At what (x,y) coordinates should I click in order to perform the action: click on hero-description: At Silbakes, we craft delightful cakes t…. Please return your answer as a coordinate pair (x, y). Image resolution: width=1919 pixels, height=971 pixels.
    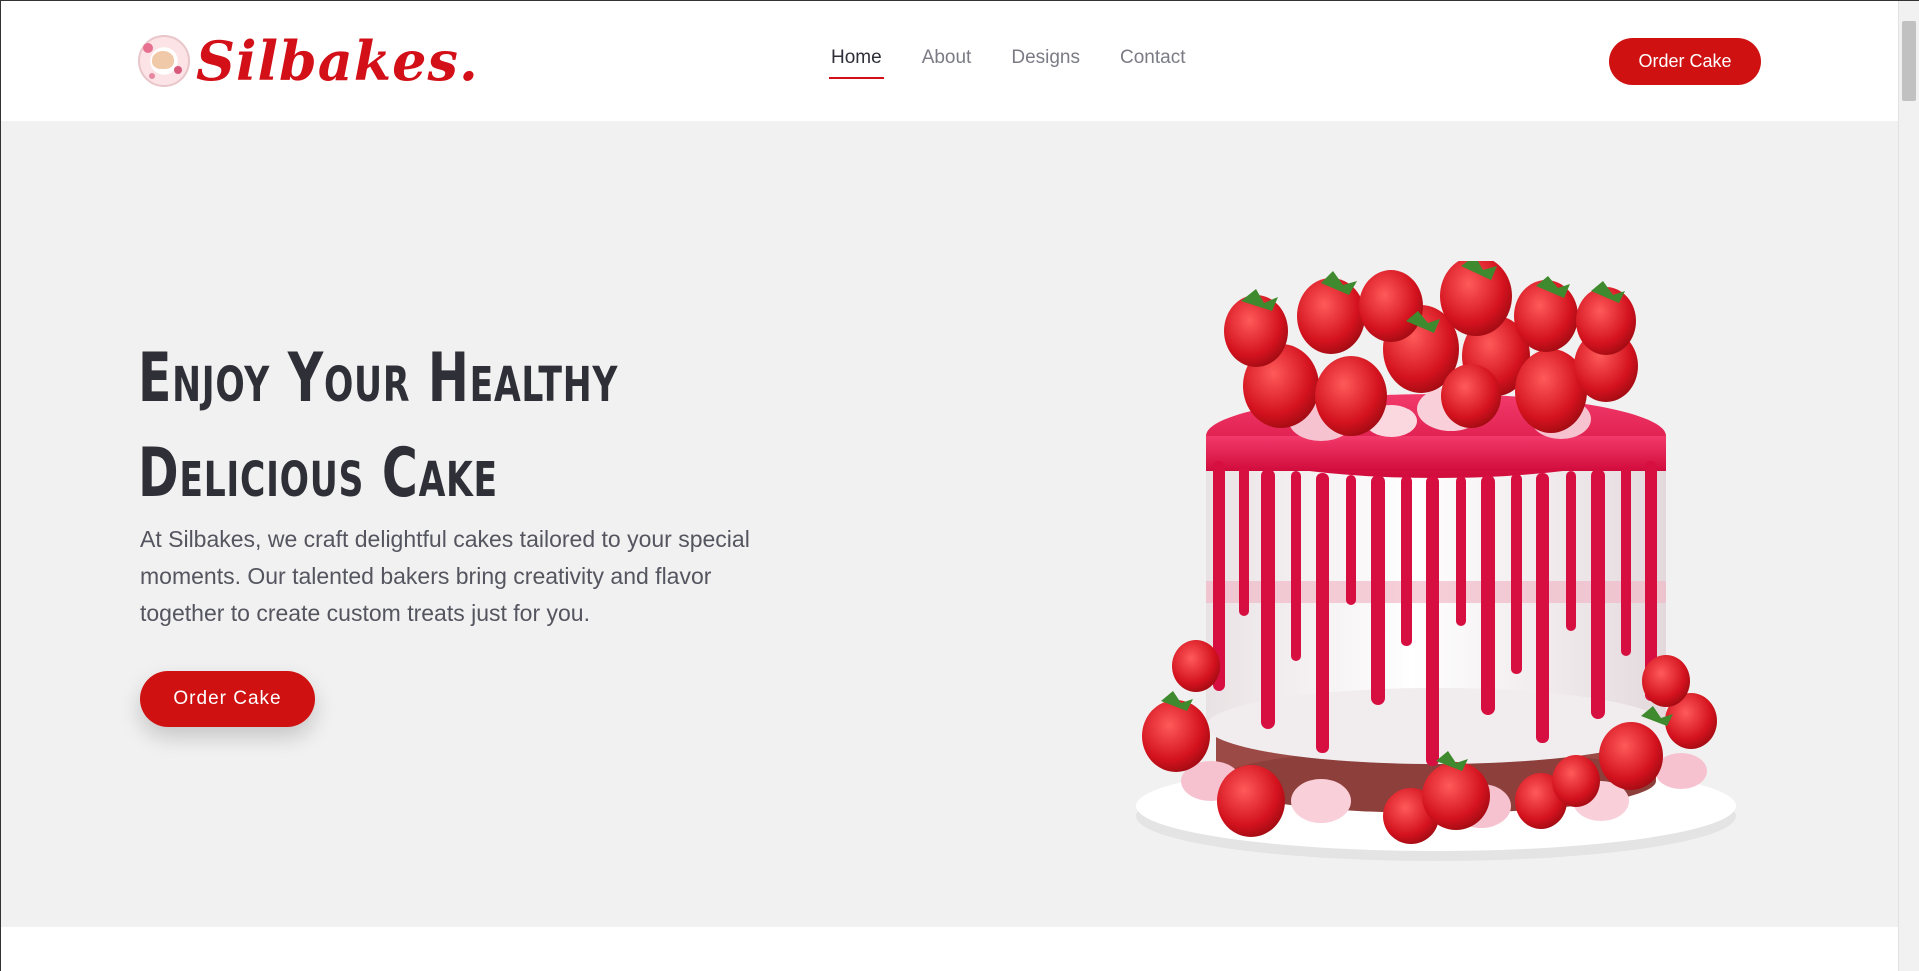
    Looking at the image, I should click on (445, 576).